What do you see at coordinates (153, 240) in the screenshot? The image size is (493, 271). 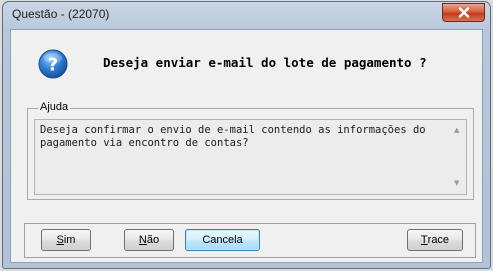 I see `nao-label-rest: ão` at bounding box center [153, 240].